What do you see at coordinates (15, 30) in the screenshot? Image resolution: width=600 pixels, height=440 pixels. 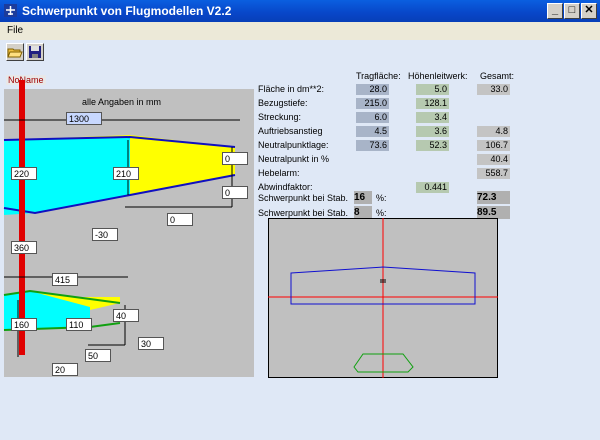 I see `menu-file: File` at bounding box center [15, 30].